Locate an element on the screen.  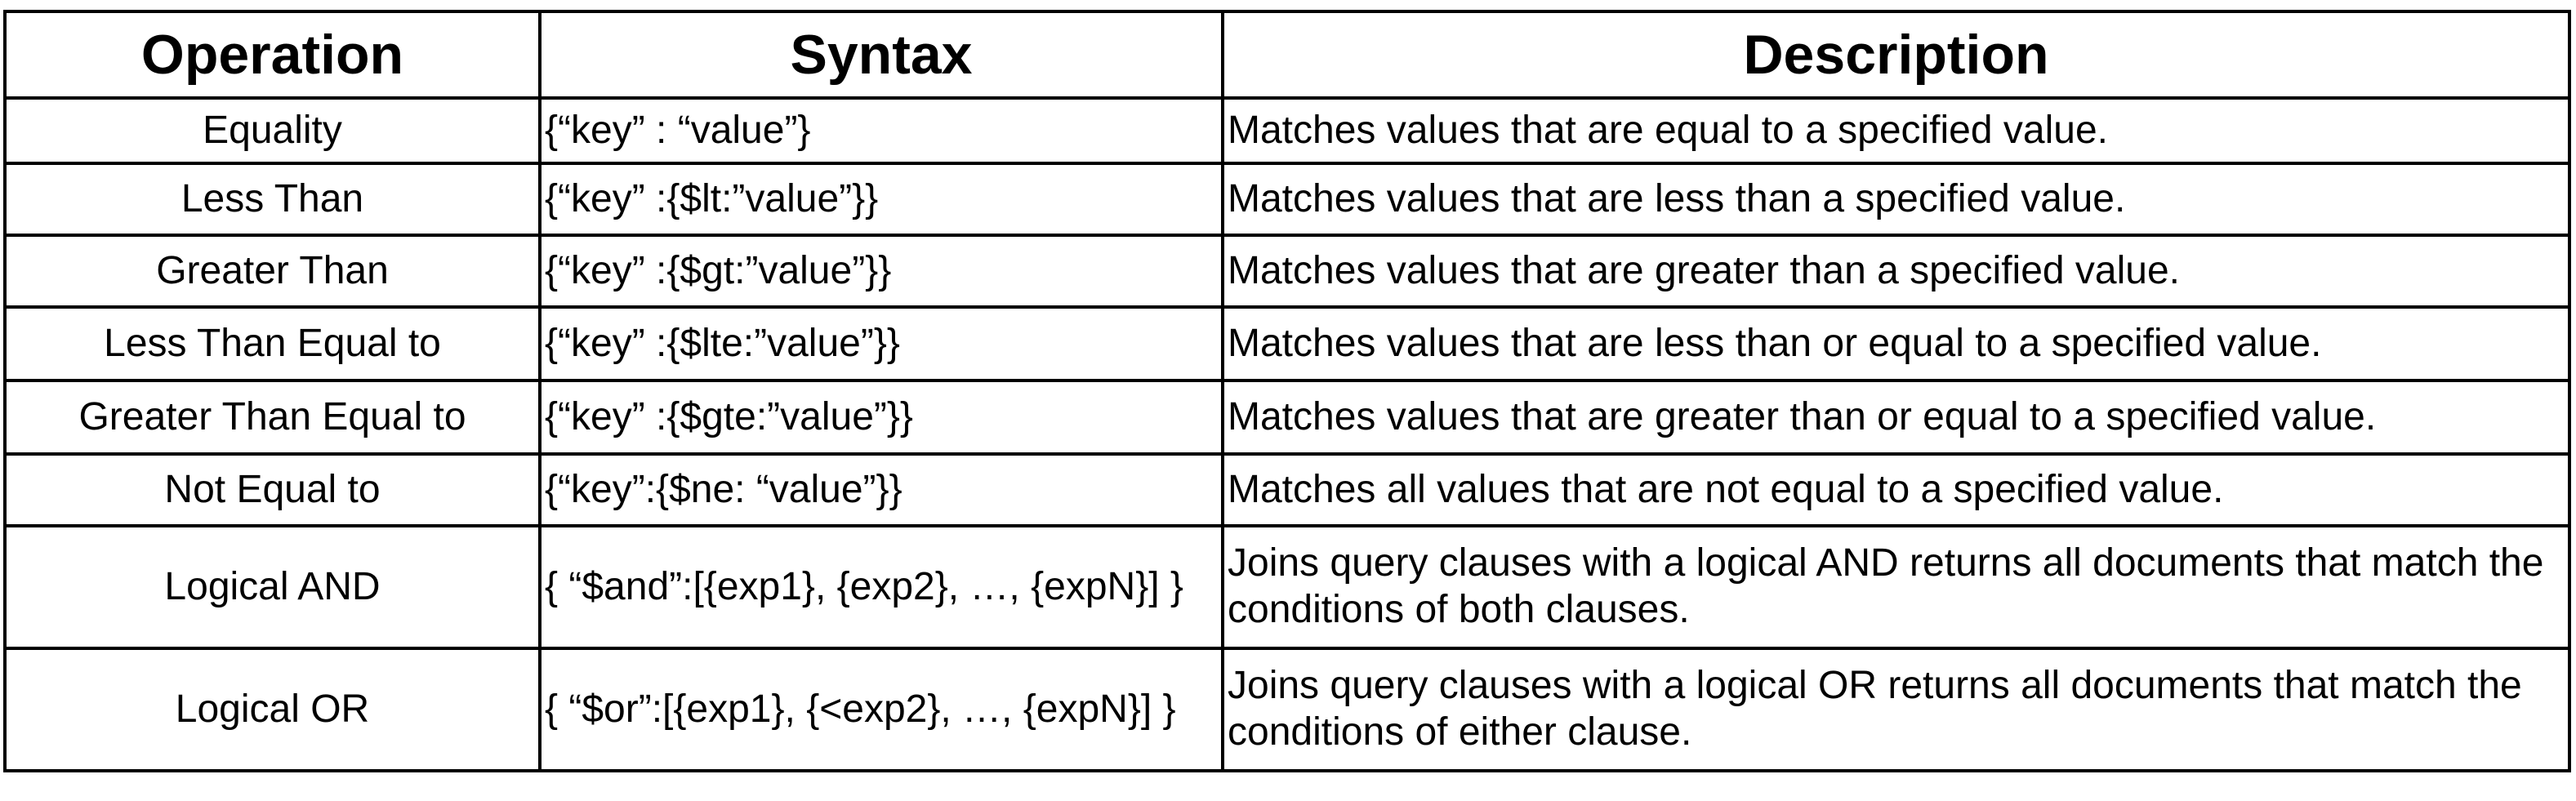
operation-cell: Greater Than is located at coordinates (272, 272).